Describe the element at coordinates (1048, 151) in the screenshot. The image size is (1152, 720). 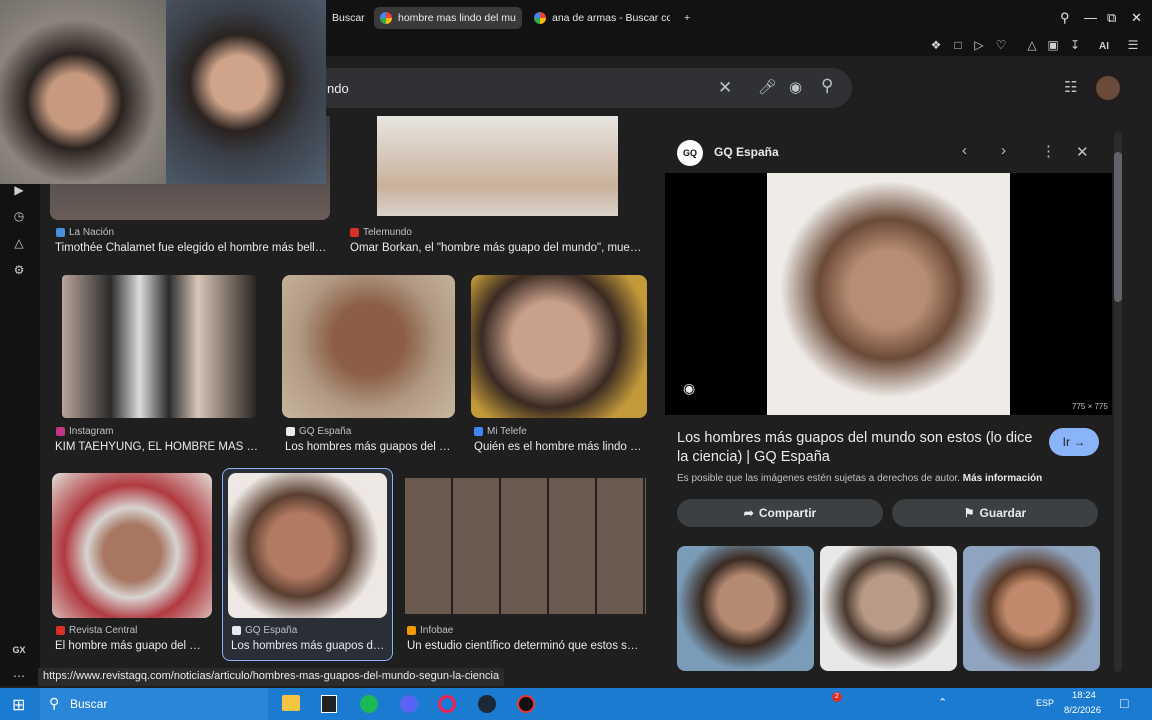
I see `more-options-icon: ⋮` at that location.